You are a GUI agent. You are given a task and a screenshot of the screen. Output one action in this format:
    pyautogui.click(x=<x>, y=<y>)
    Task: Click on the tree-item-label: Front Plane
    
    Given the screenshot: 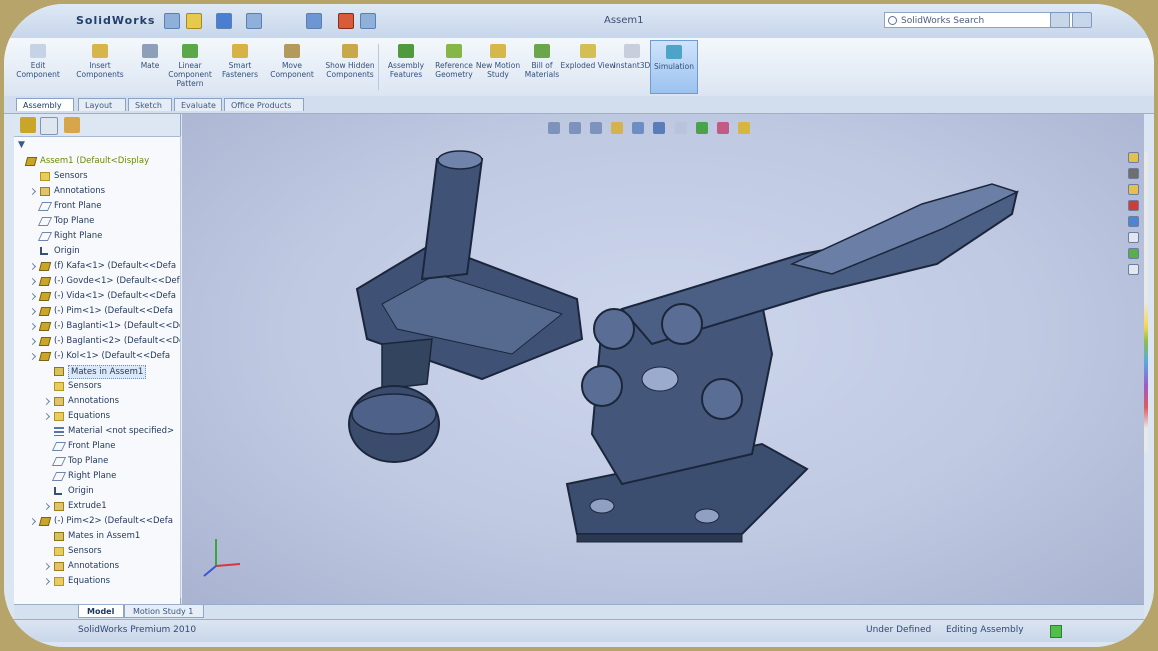 What is the action you would take?
    pyautogui.click(x=78, y=206)
    